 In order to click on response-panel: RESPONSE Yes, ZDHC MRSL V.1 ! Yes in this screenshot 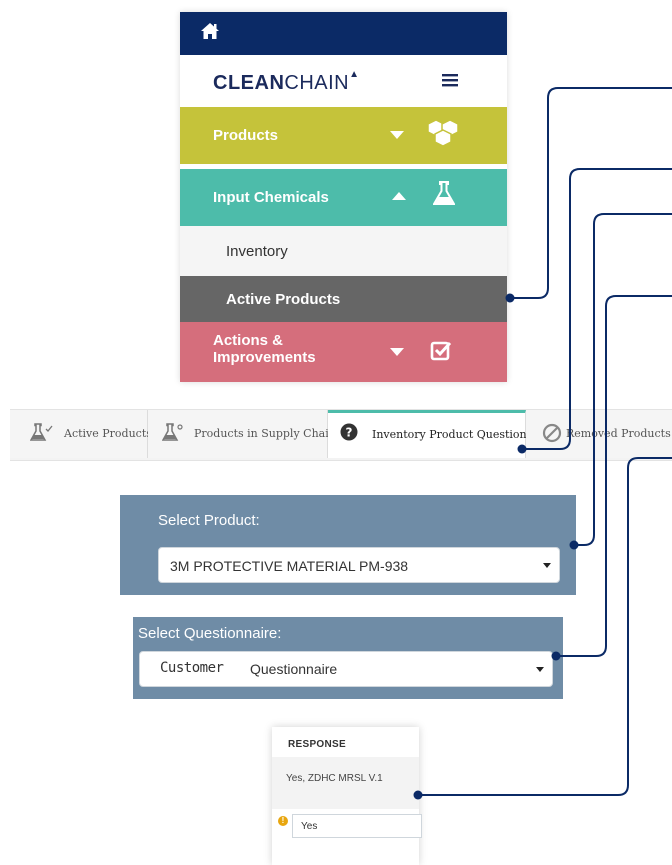, I will do `click(347, 796)`.